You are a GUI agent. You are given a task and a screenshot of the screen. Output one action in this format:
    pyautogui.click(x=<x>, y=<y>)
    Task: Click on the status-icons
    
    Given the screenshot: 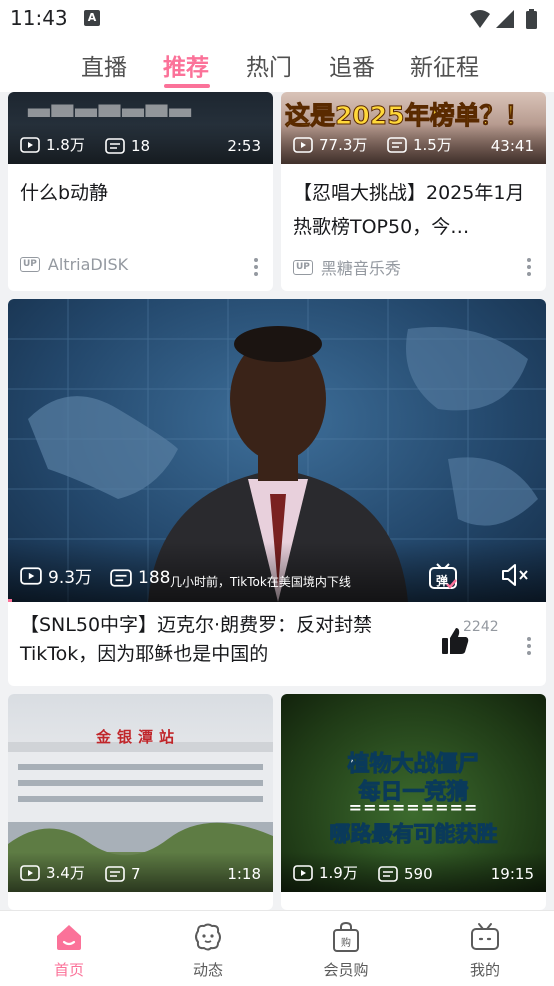 What is the action you would take?
    pyautogui.click(x=506, y=19)
    